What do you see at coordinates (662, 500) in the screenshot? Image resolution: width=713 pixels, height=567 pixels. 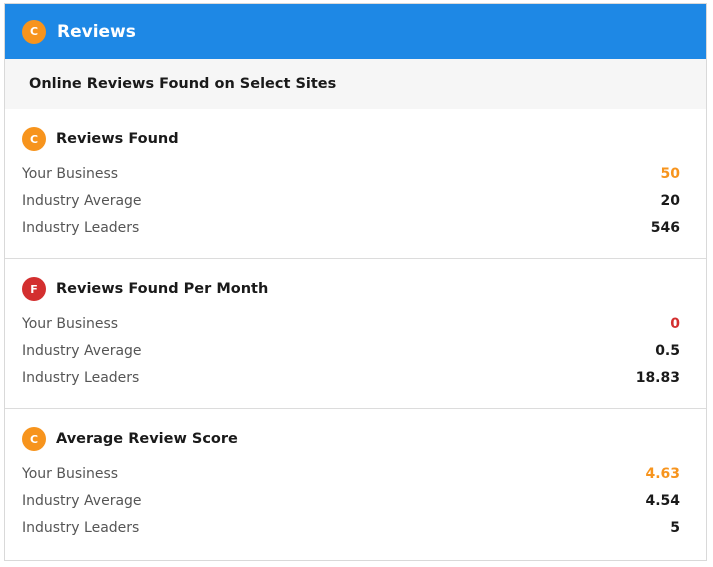 I see `metric-value: 4.54` at bounding box center [662, 500].